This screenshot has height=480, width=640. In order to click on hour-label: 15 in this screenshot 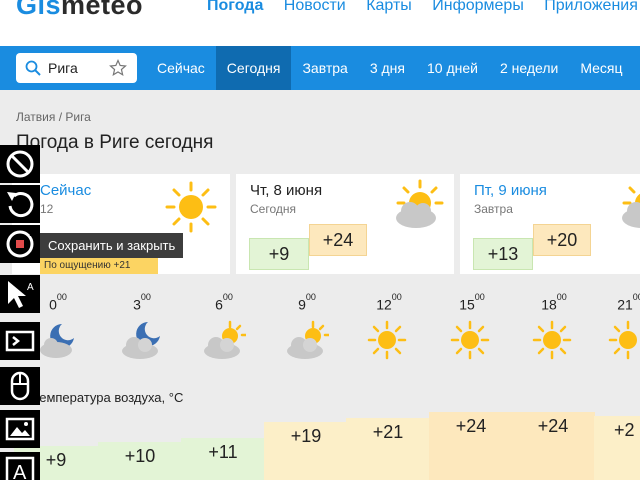, I will do `click(467, 304)`.